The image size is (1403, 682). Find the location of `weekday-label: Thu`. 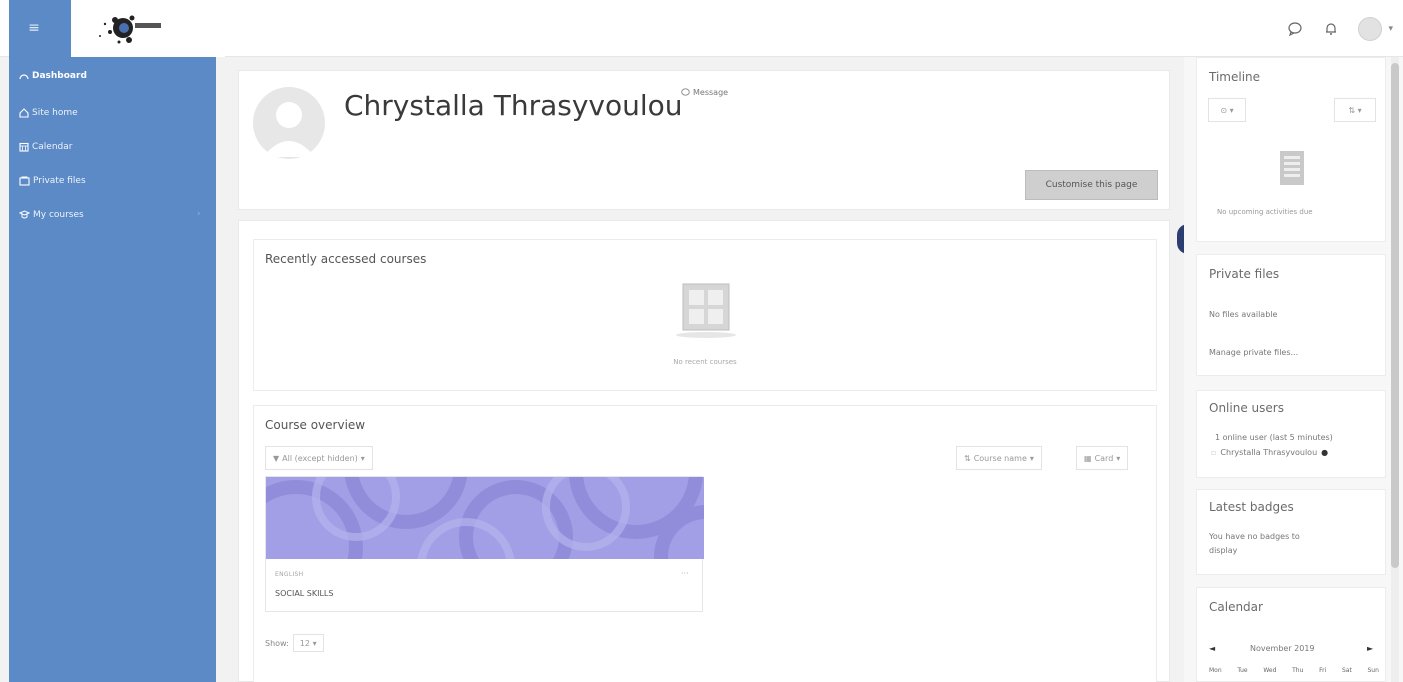

weekday-label: Thu is located at coordinates (1298, 670).